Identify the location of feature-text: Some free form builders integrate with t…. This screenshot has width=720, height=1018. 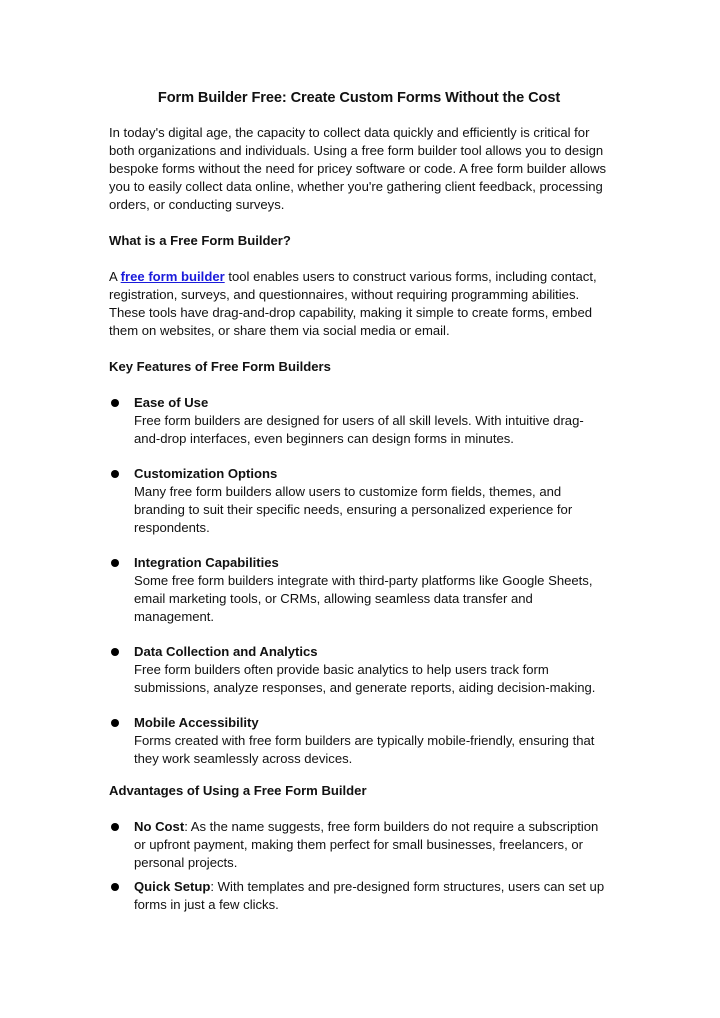
(363, 598).